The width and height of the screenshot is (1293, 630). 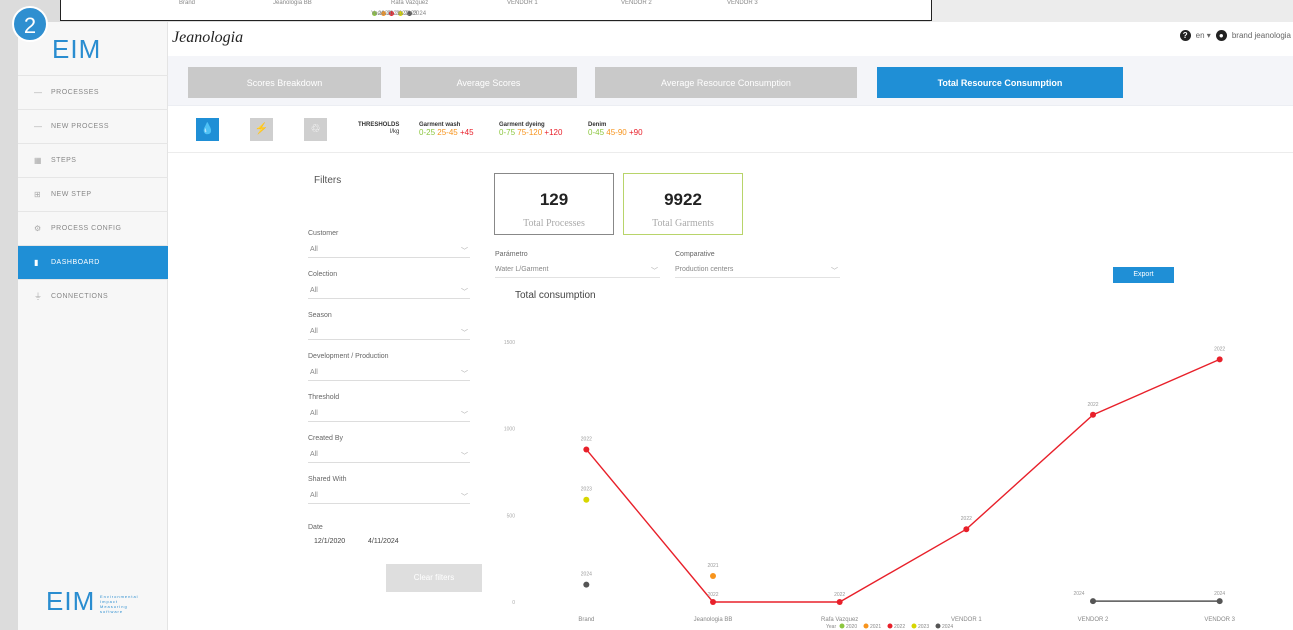 What do you see at coordinates (466, 132) in the screenshot?
I see `threshold-red: +45` at bounding box center [466, 132].